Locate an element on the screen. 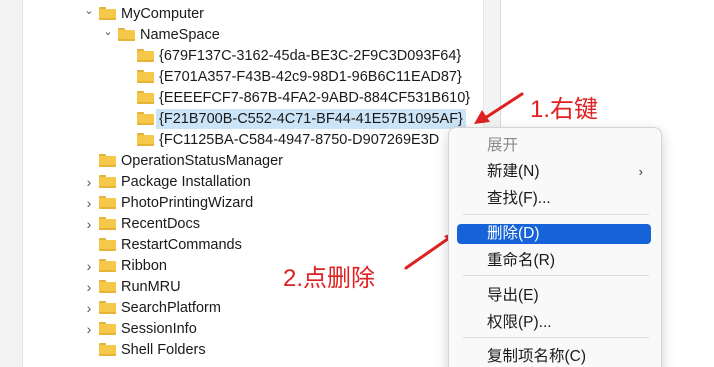 This screenshot has height=367, width=714. menu-item-label: 展开 is located at coordinates (503, 145).